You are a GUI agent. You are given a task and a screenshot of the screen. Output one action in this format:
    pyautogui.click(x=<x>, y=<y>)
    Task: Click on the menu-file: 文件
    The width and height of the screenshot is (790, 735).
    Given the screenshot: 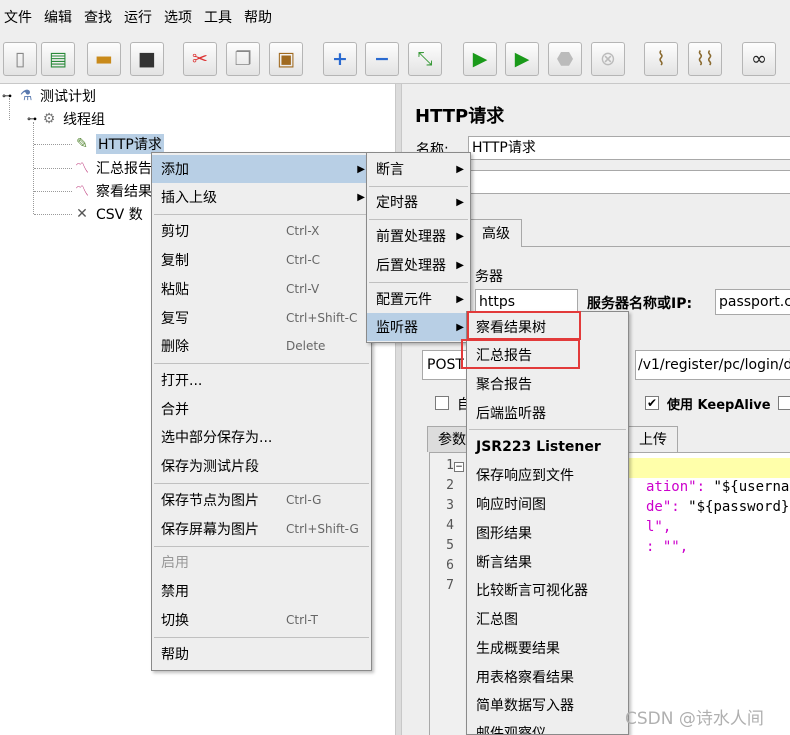 What is the action you would take?
    pyautogui.click(x=20, y=18)
    